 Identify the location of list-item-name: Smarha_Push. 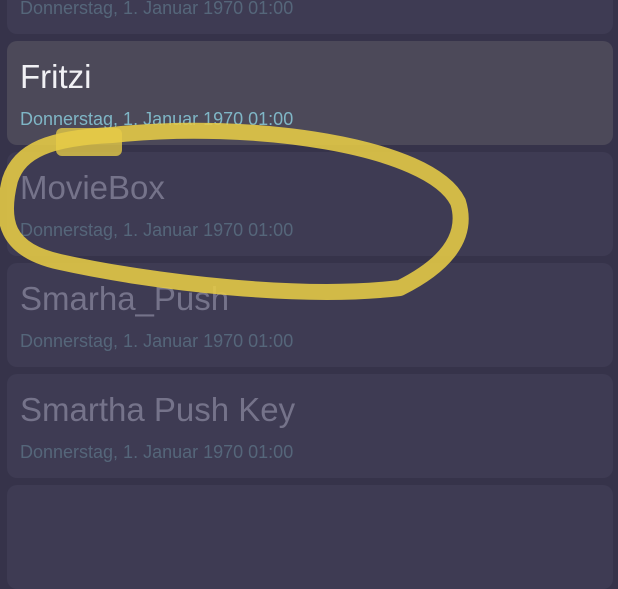
(125, 298).